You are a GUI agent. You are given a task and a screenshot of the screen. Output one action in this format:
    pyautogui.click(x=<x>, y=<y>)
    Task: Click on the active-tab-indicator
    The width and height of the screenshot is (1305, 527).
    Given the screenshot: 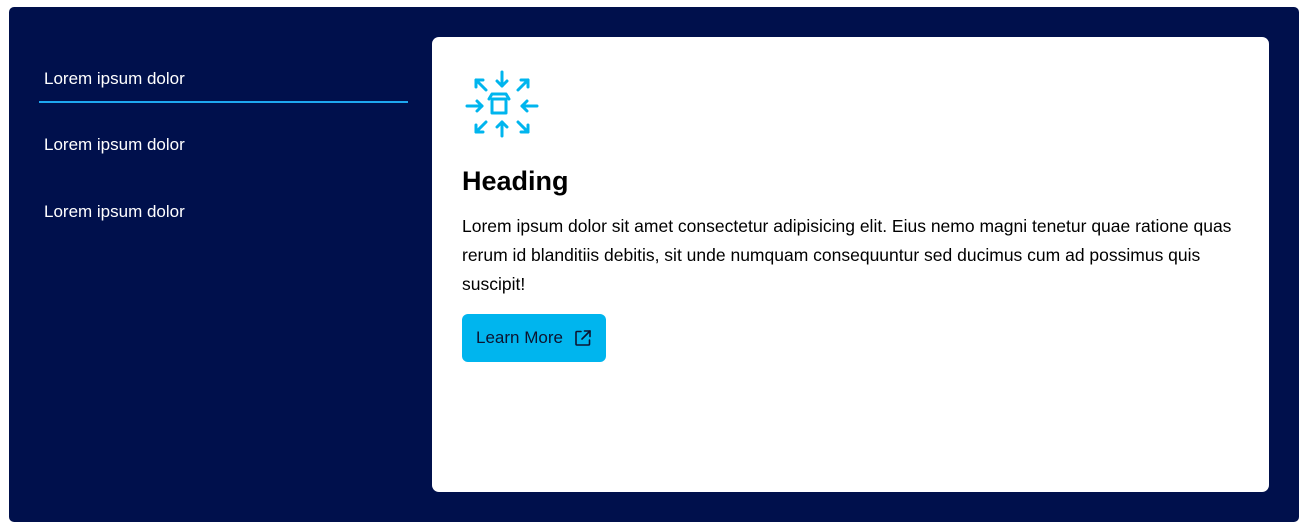 What is the action you would take?
    pyautogui.click(x=223, y=102)
    